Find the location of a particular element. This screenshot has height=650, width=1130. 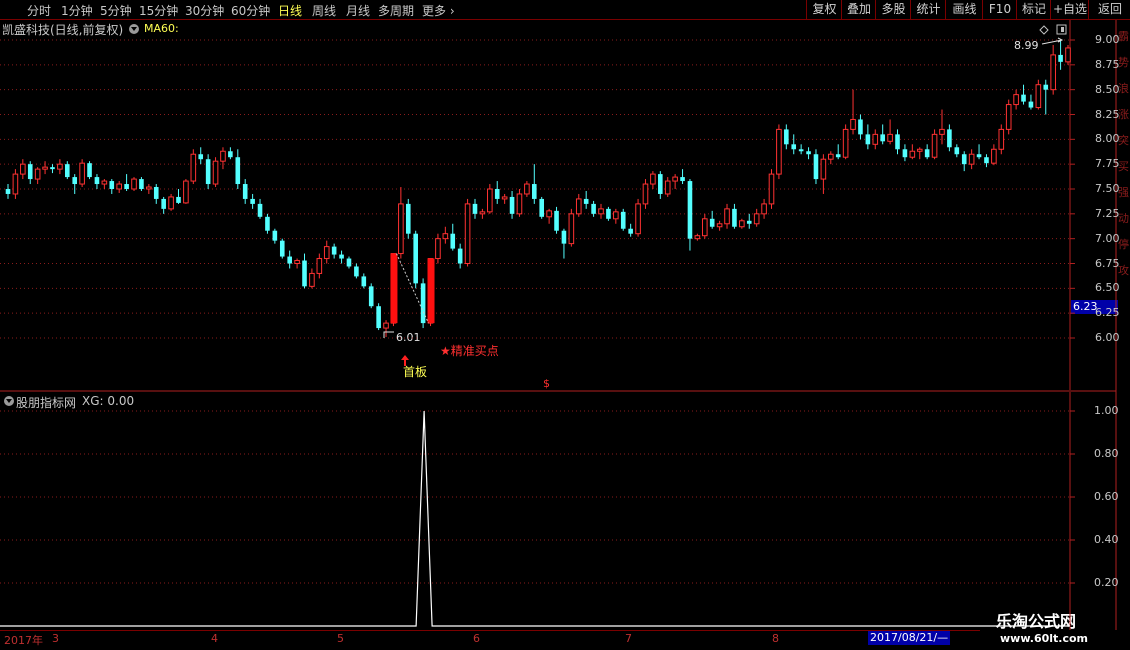

first-board-arrow is located at coordinates (405, 360).